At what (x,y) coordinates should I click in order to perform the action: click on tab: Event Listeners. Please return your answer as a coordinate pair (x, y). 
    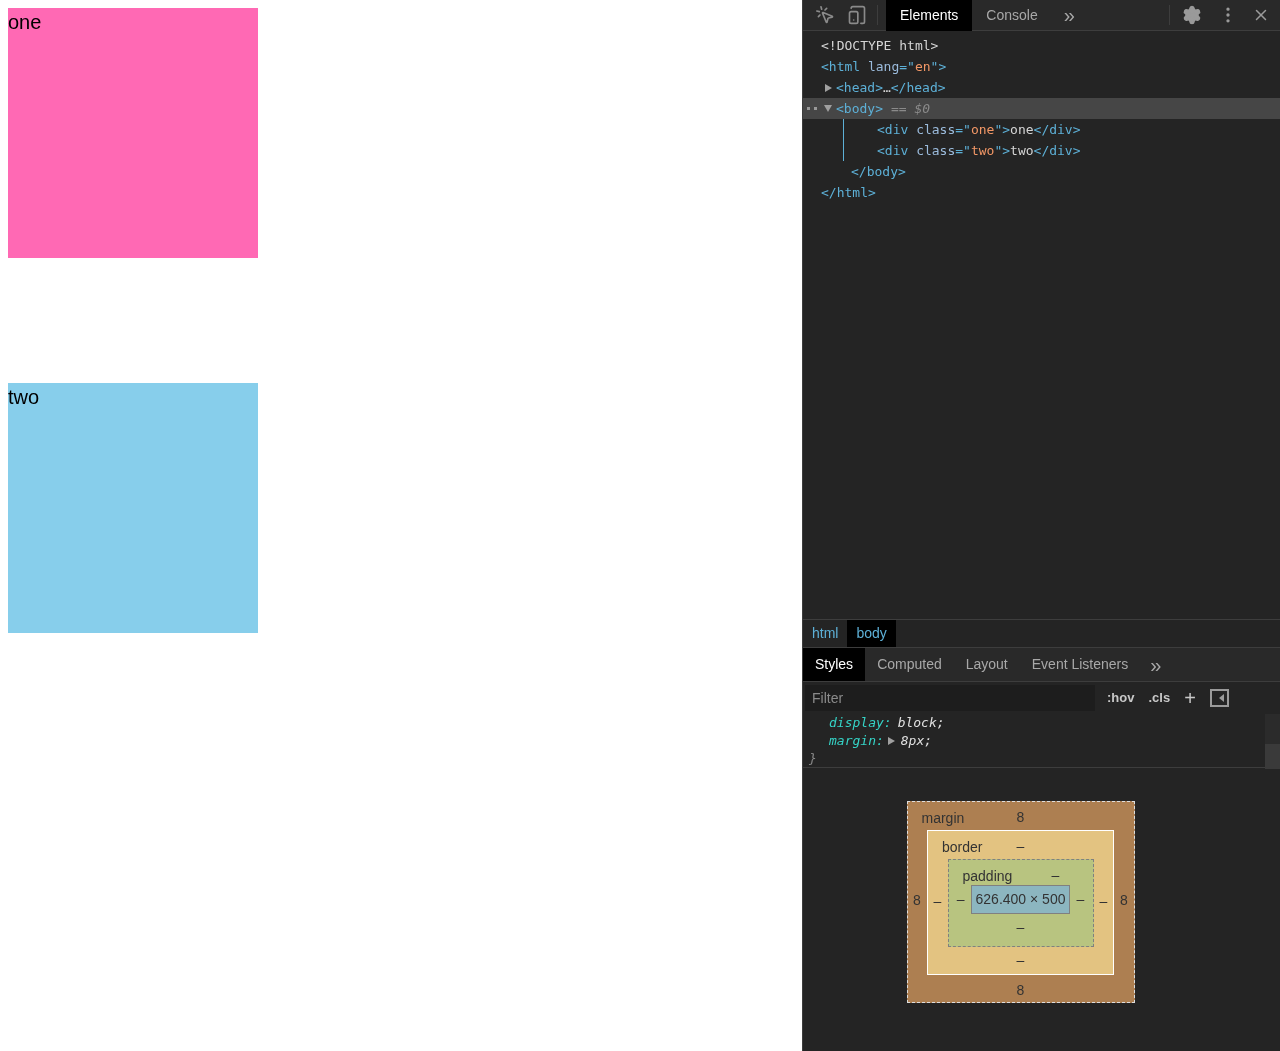
    Looking at the image, I should click on (1080, 664).